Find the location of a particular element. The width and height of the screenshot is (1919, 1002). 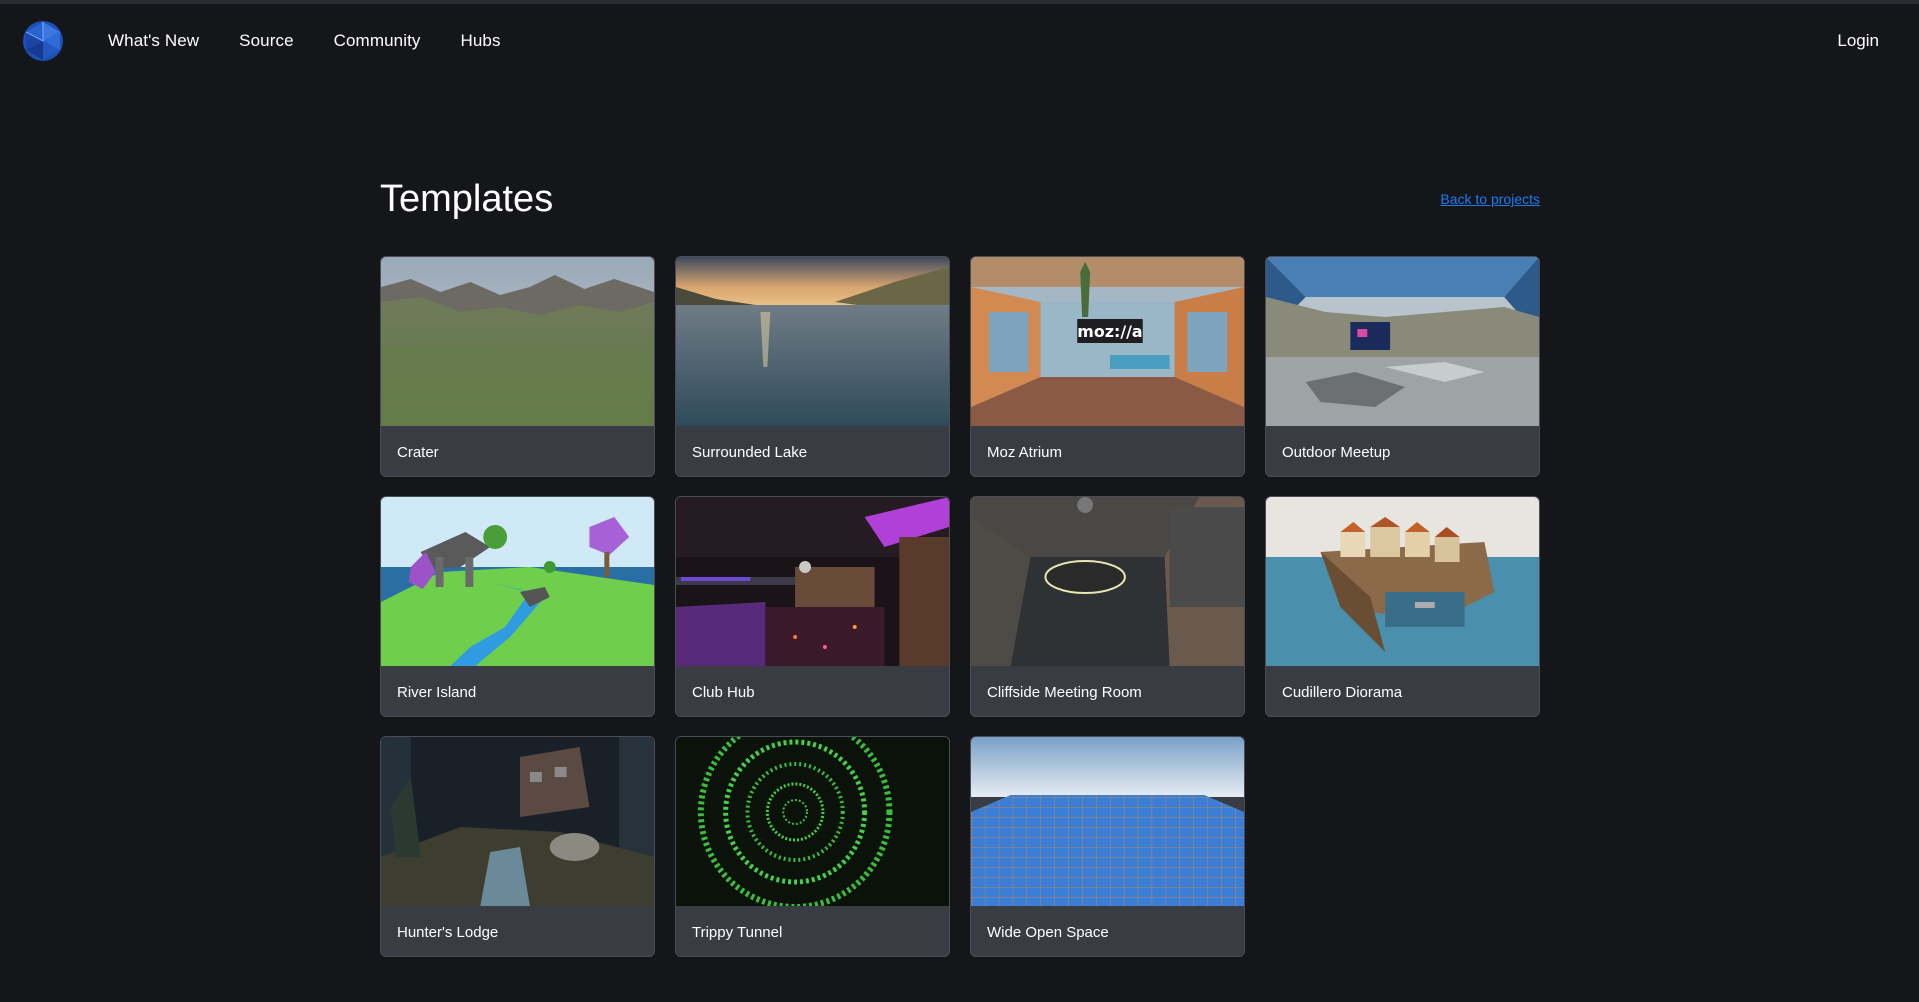

template-name: Cudillero Diorama is located at coordinates (1342, 692).